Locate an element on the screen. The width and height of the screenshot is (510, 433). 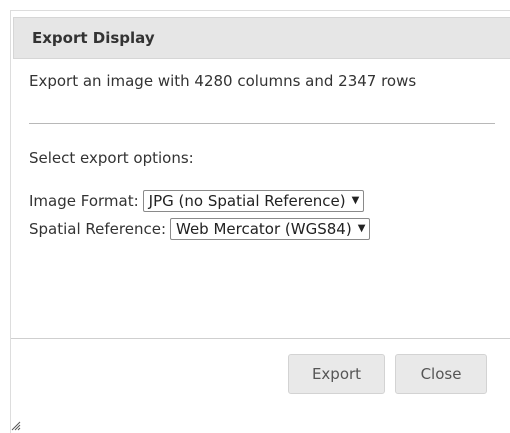
image-format-value: JPG (no Spatial Reference) is located at coordinates (247, 201).